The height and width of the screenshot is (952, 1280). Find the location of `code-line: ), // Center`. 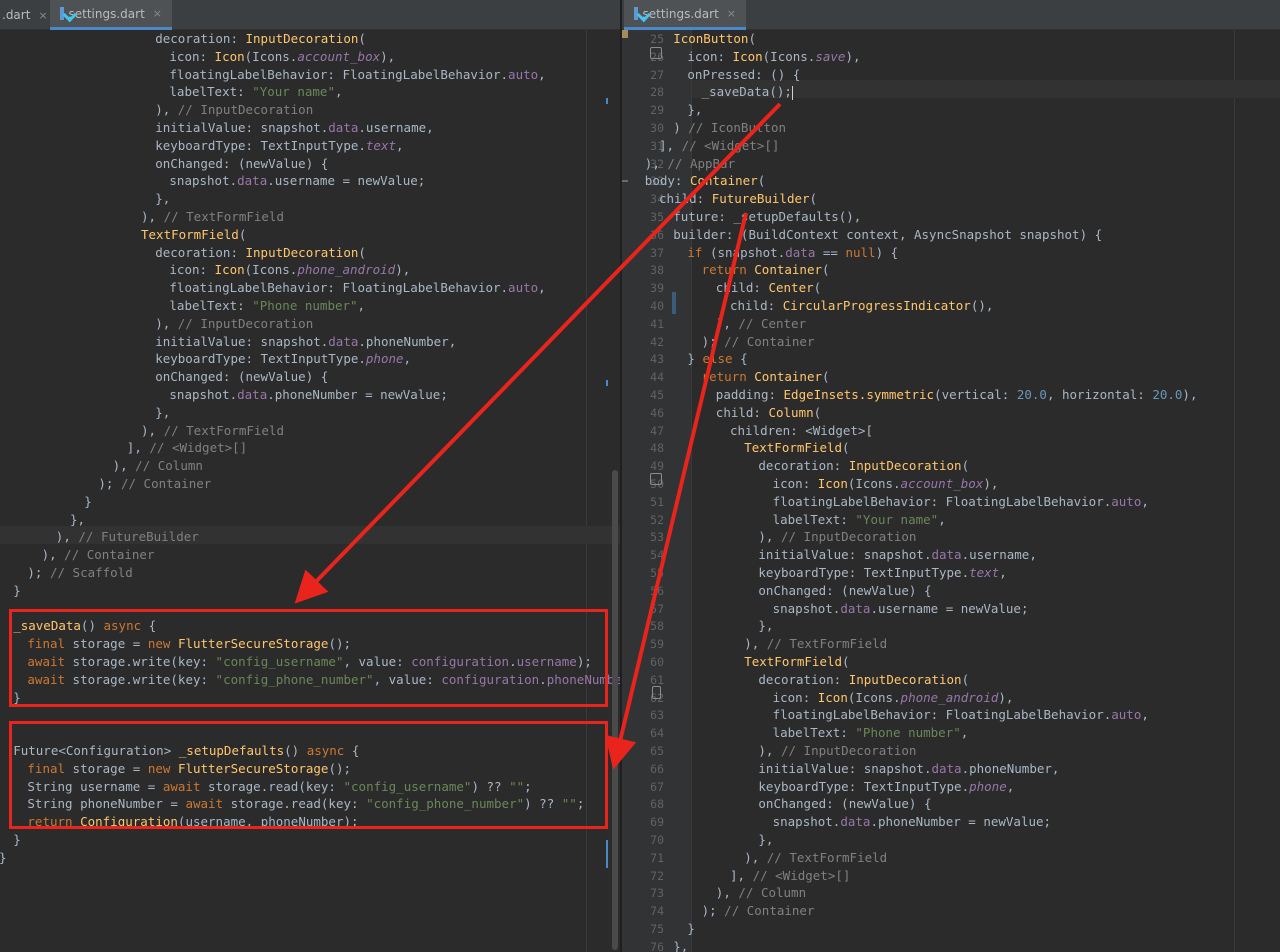

code-line: ), // Center is located at coordinates (761, 324).